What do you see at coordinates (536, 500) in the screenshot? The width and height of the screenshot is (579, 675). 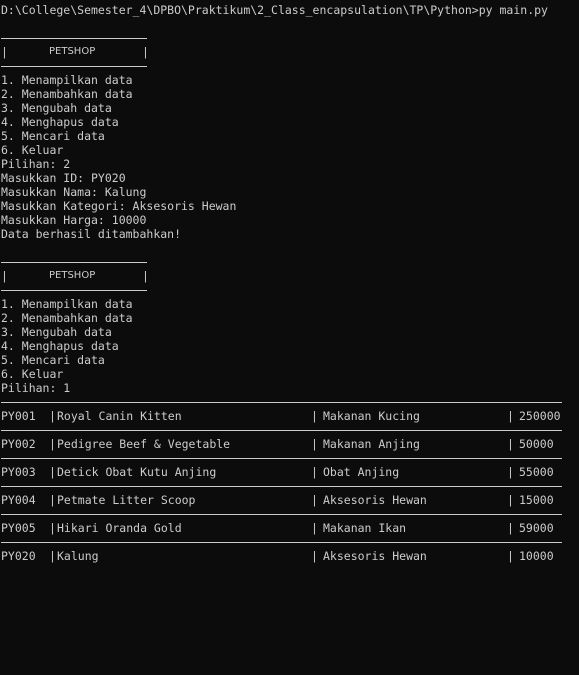 I see `cell-price: 15000` at bounding box center [536, 500].